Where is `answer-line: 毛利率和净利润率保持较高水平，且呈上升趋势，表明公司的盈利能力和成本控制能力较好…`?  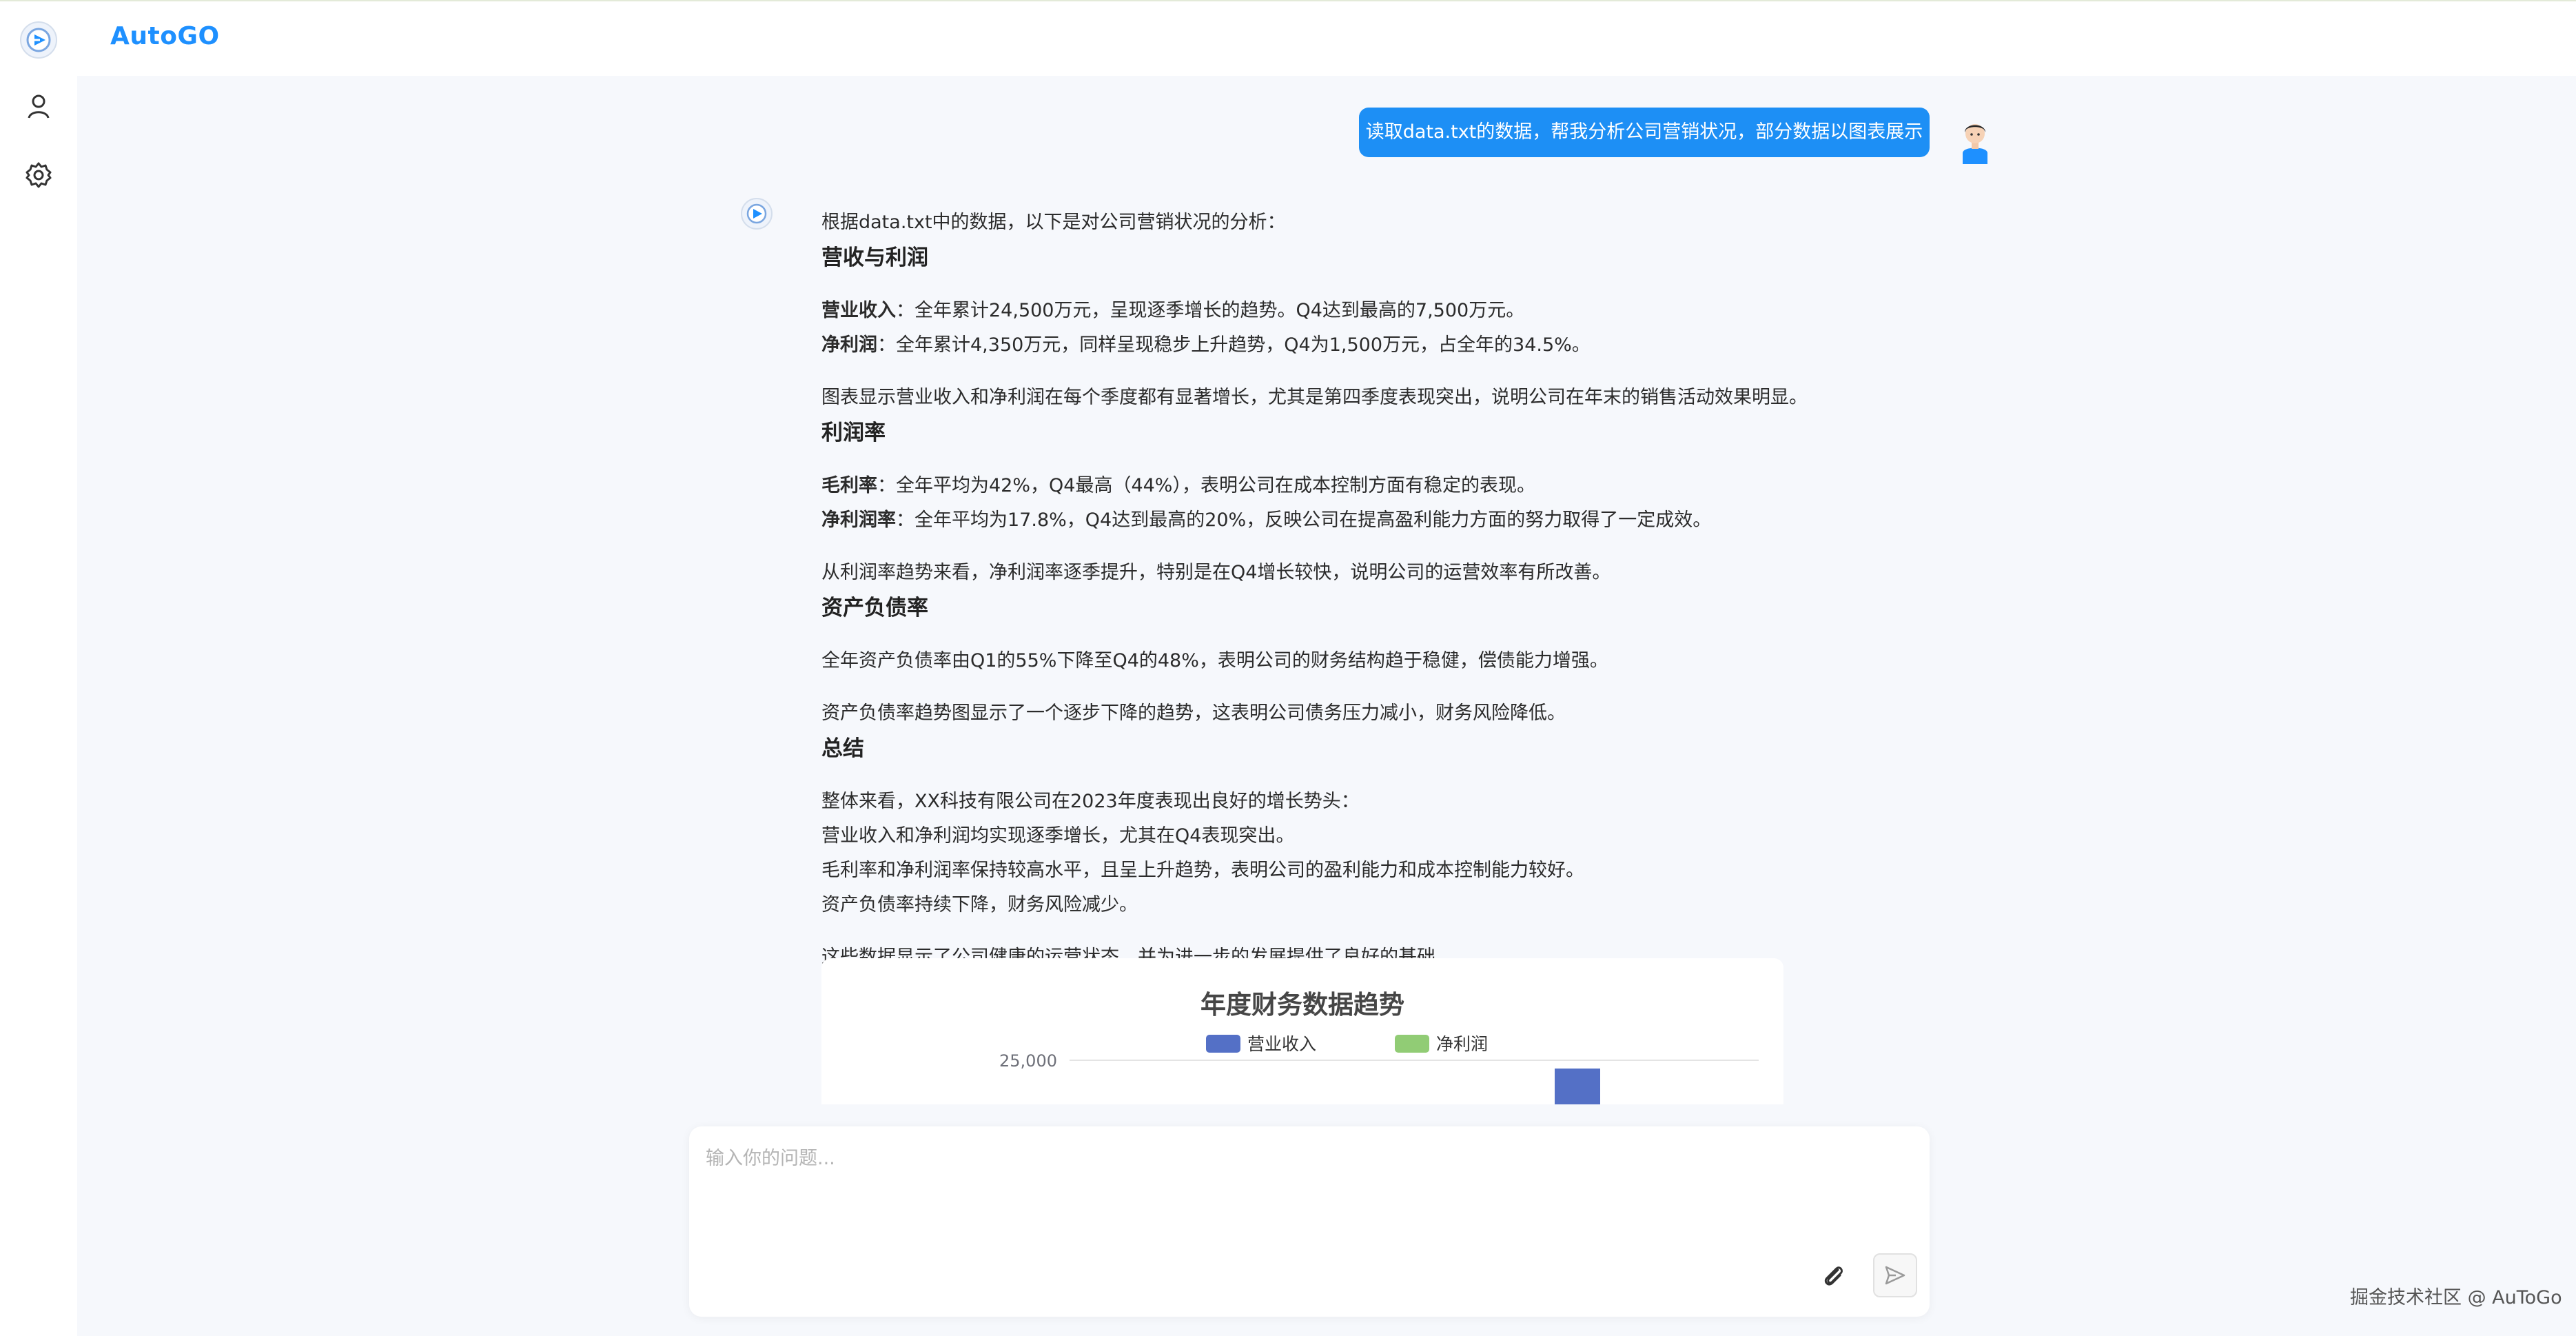 answer-line: 毛利率和净利润率保持较高水平，且呈上升趋势，表明公司的盈利能力和成本控制能力较好… is located at coordinates (1202, 870).